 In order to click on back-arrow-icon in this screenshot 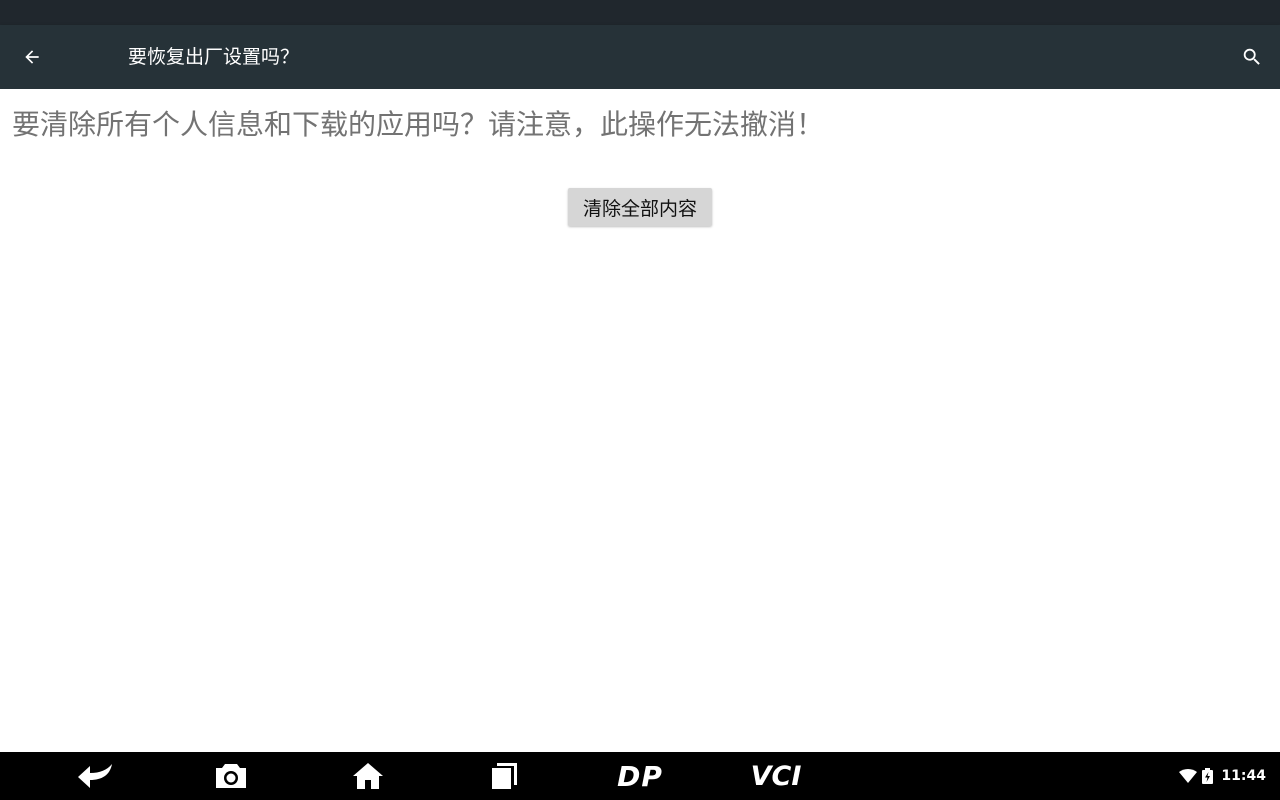, I will do `click(95, 776)`.